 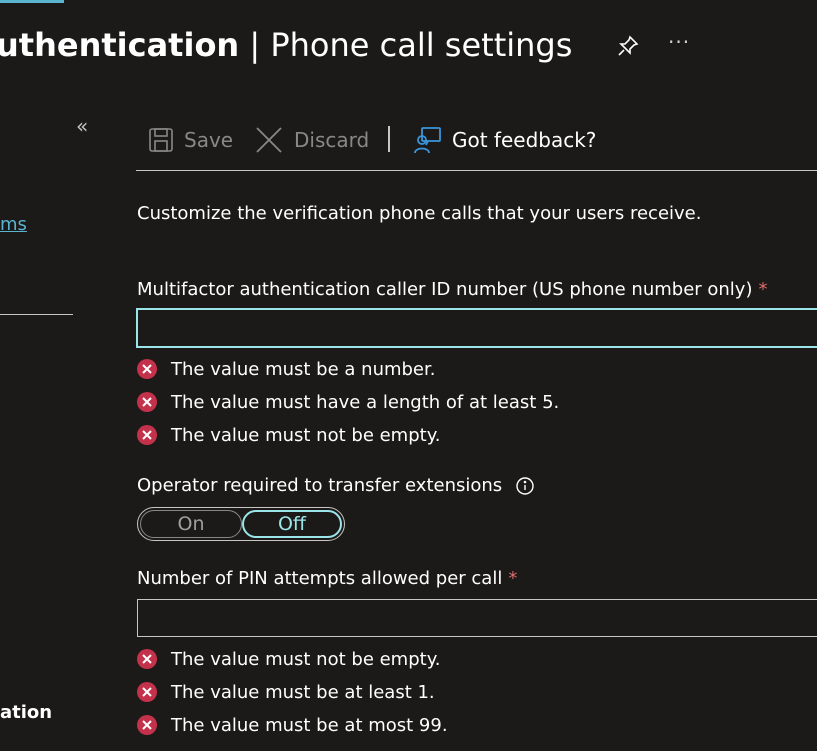 I want to click on operator-toggle: On Off, so click(x=241, y=524).